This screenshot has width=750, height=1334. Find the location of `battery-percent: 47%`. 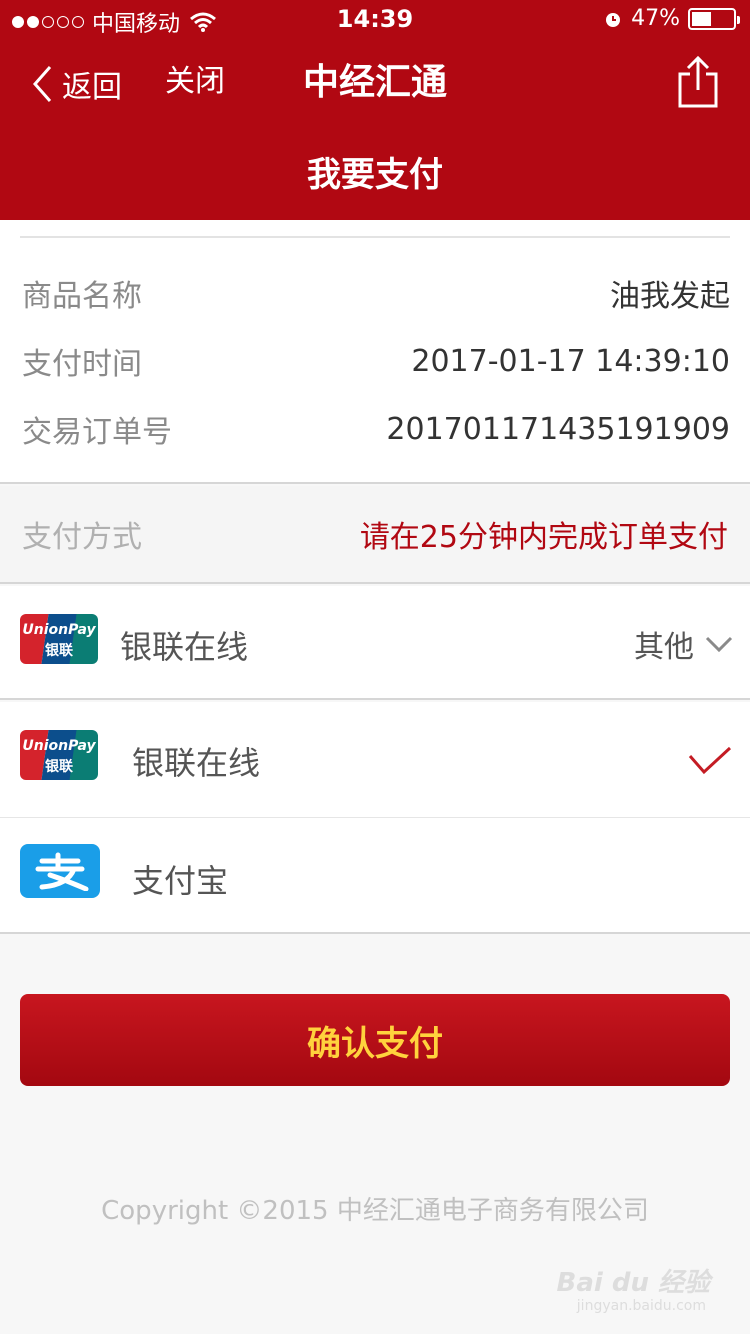

battery-percent: 47% is located at coordinates (655, 18).